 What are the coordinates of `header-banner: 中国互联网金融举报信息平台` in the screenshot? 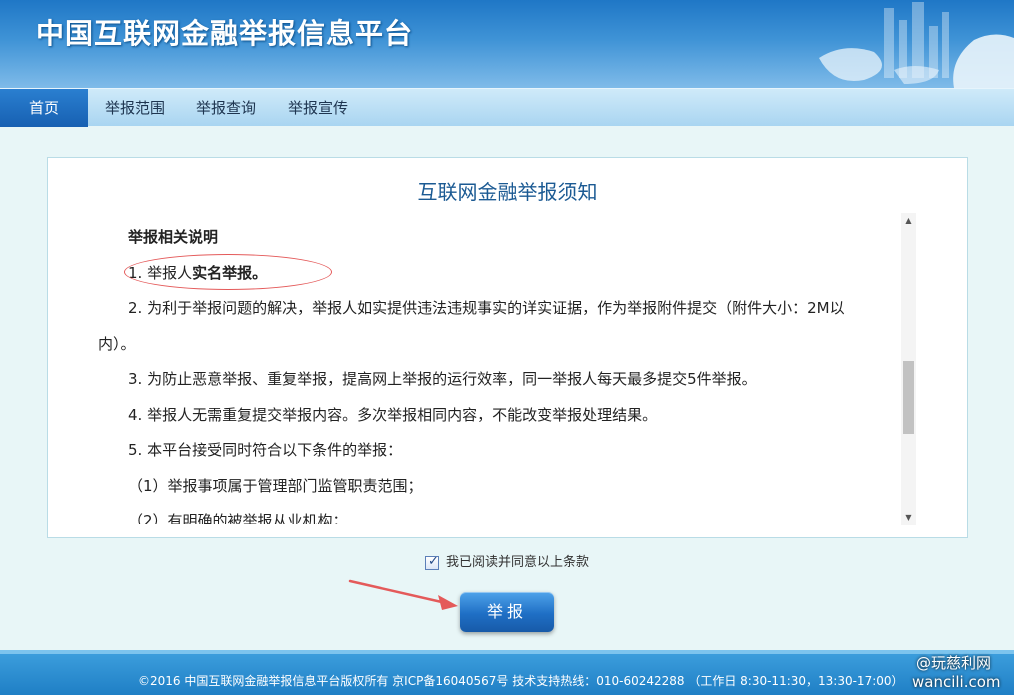 It's located at (507, 44).